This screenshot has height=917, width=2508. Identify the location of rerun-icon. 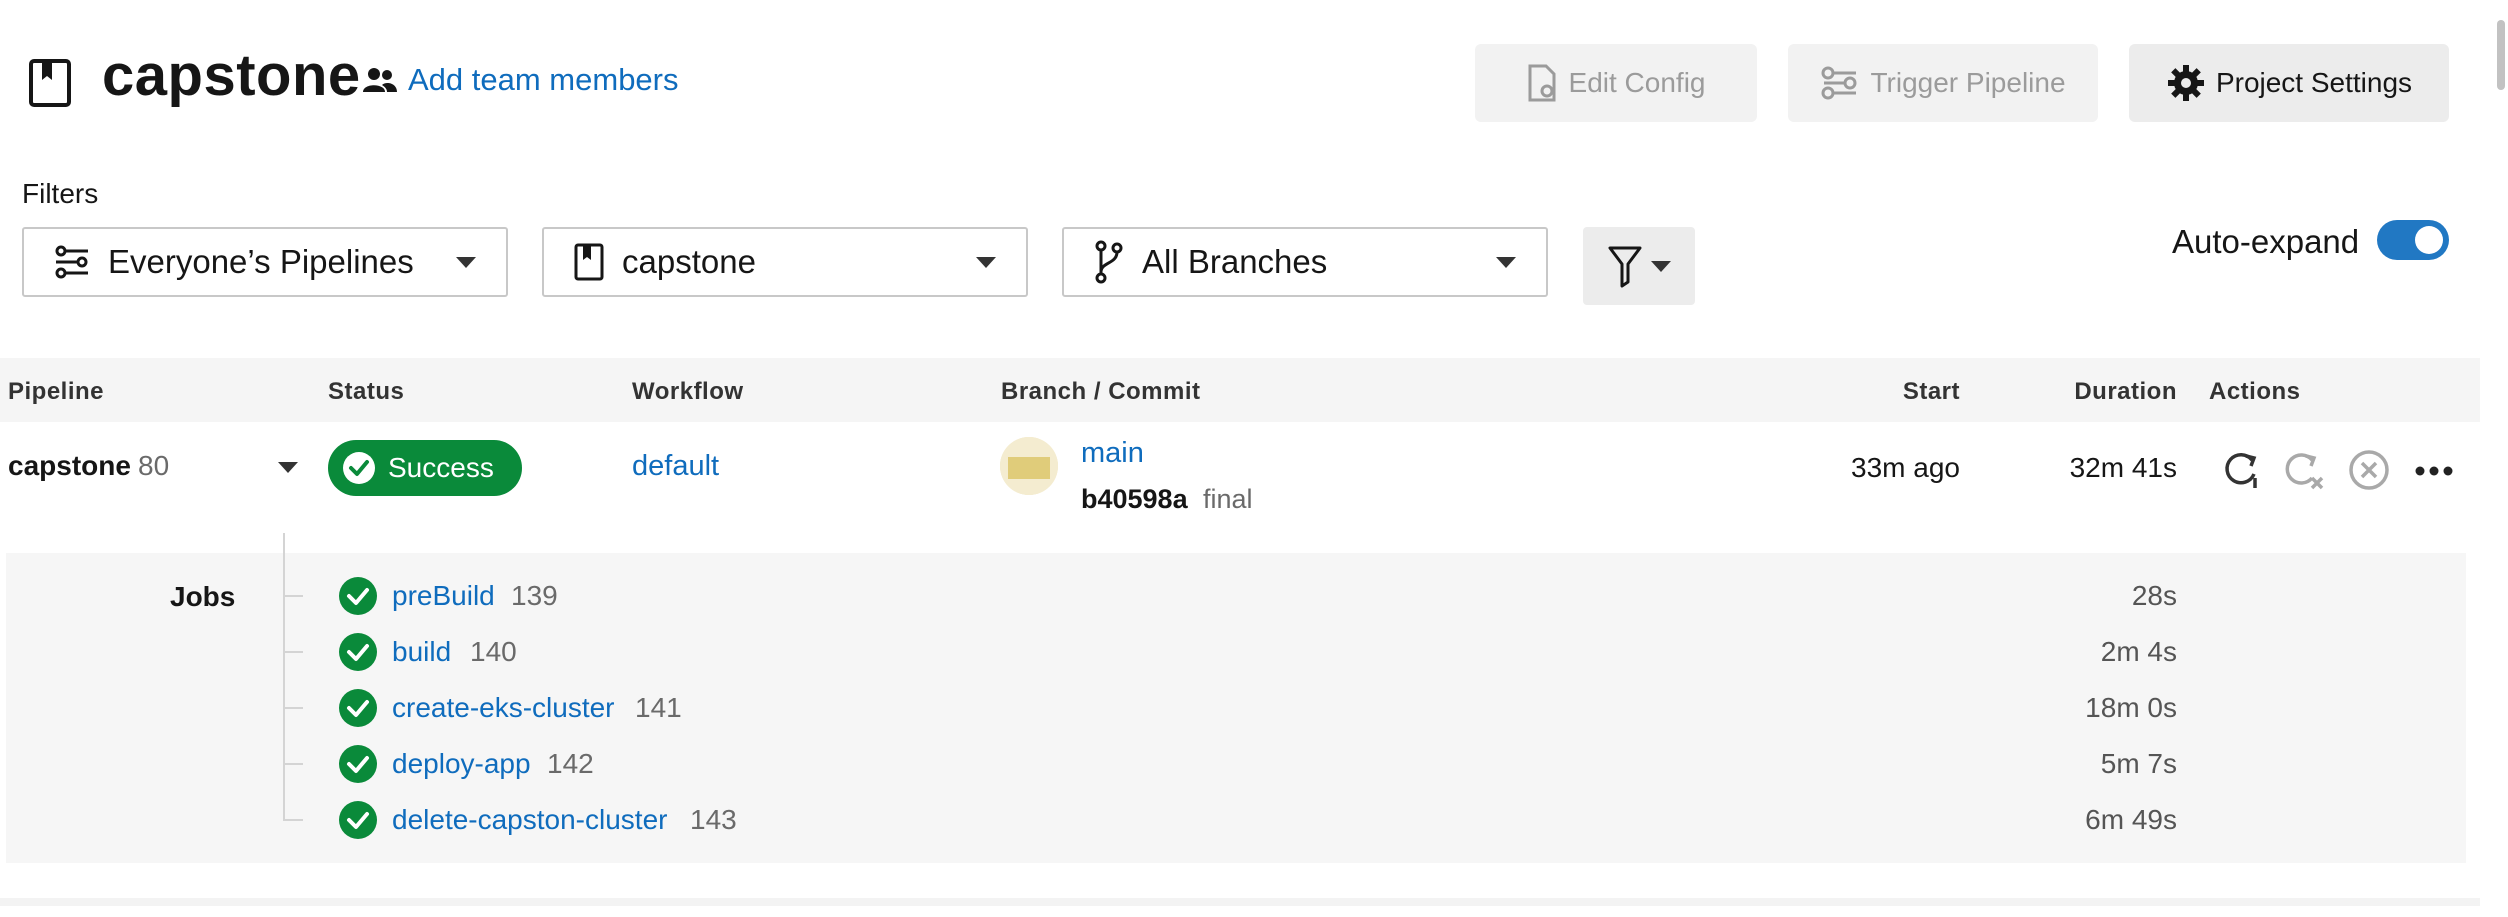
(2241, 472).